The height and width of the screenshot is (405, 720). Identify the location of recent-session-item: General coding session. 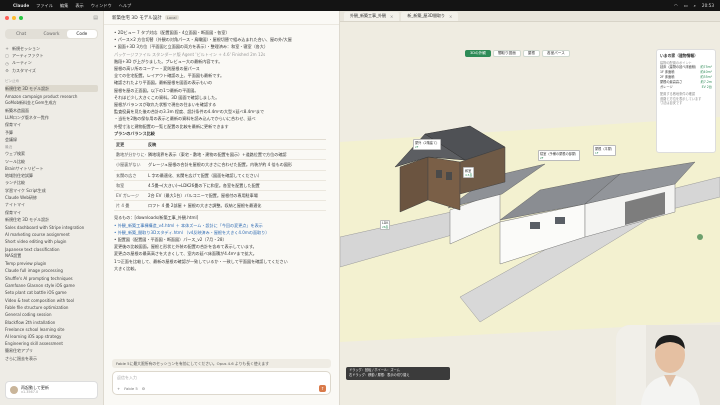
(51, 314).